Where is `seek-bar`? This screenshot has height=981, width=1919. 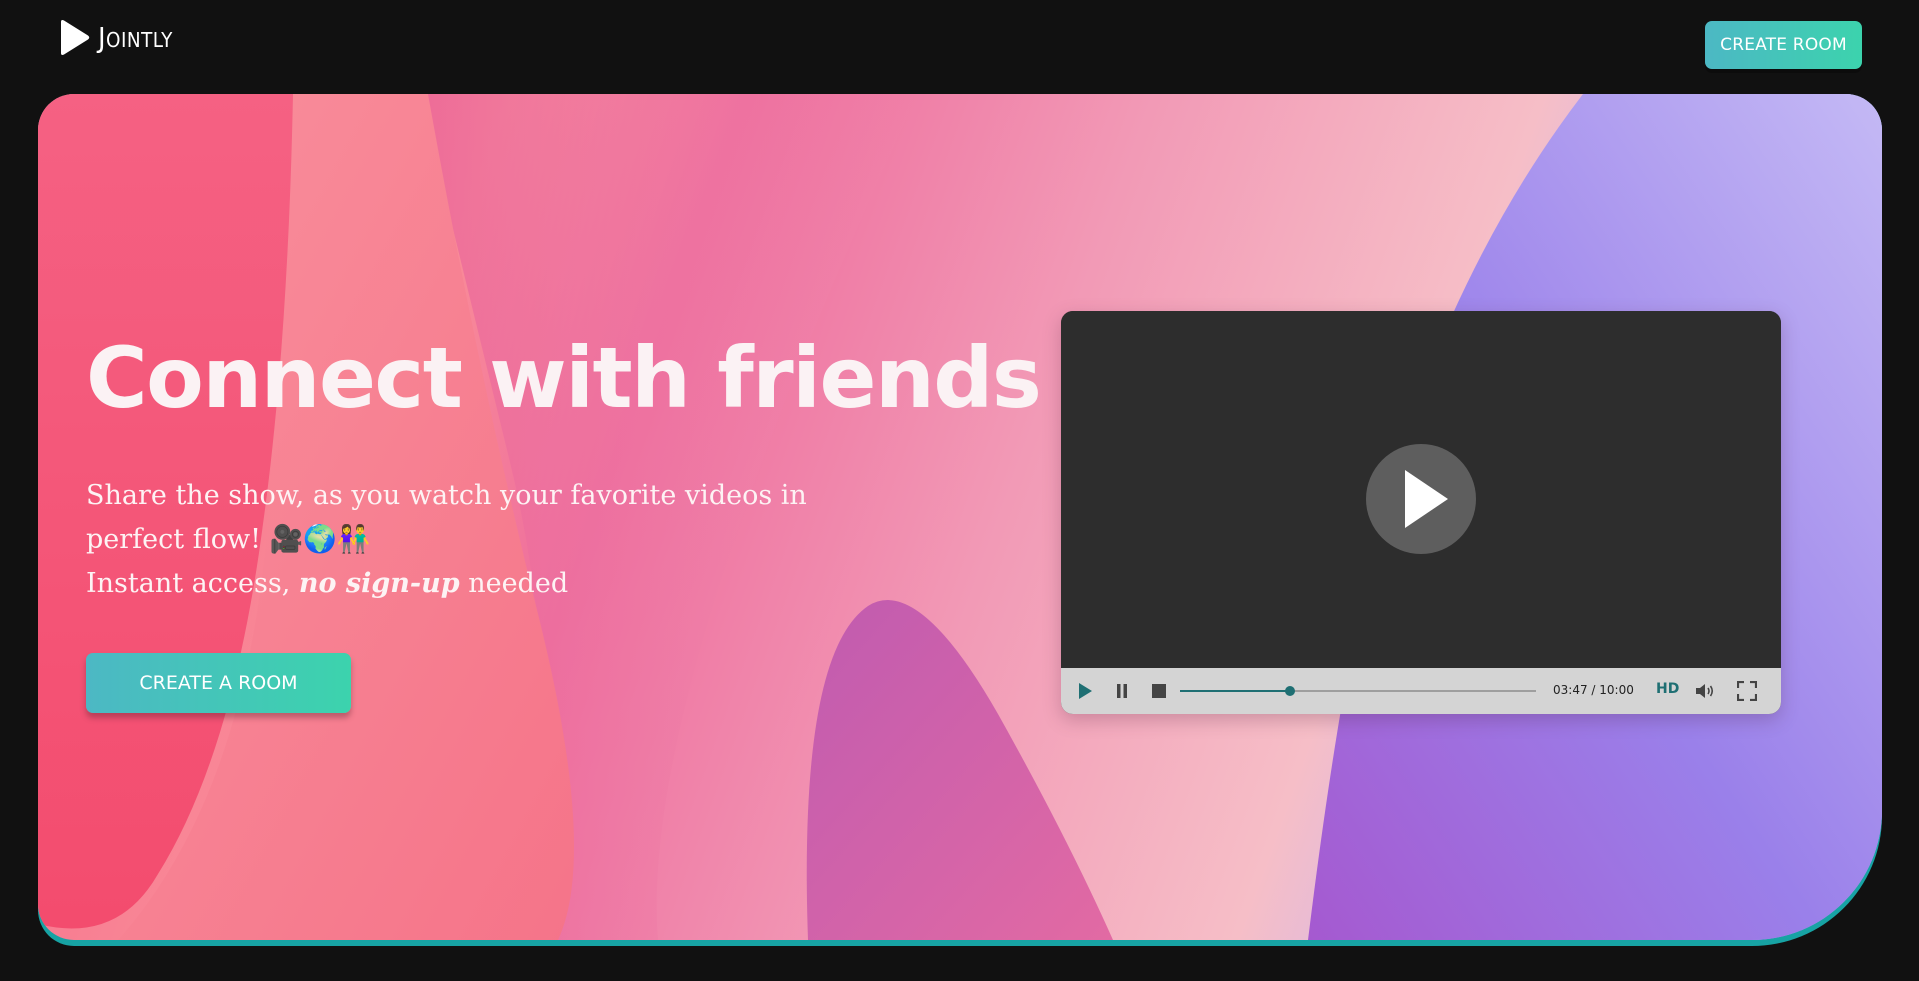 seek-bar is located at coordinates (1358, 691).